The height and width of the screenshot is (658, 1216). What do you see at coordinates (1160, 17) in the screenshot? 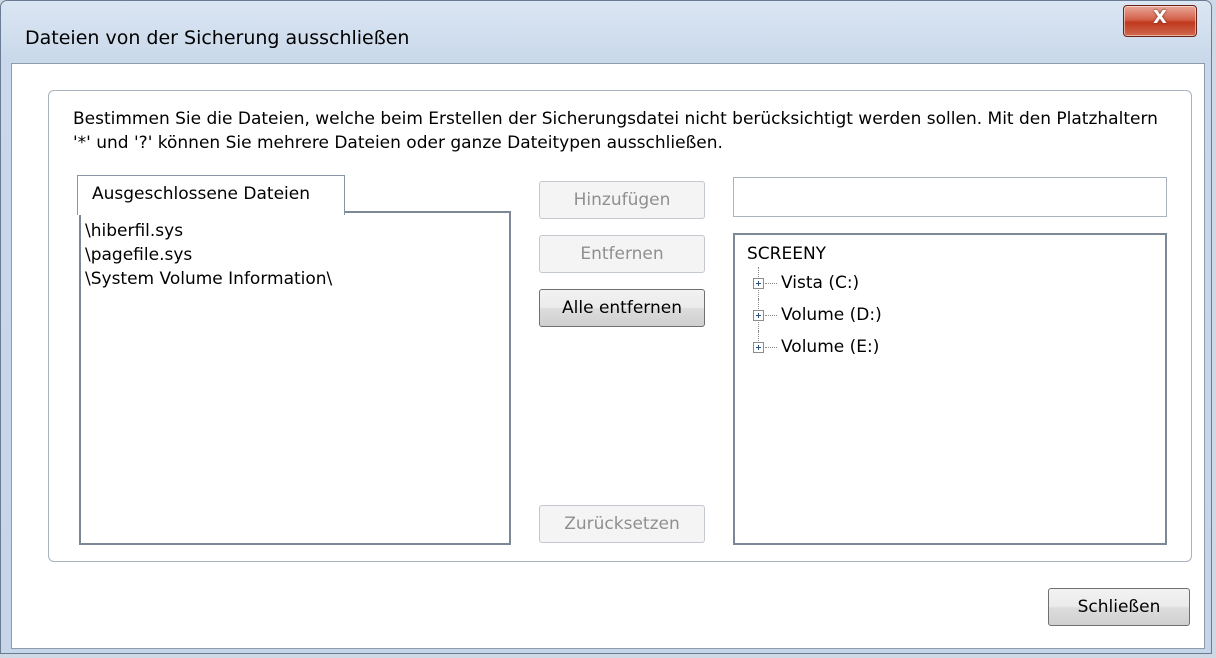
I see `close-icon: X` at bounding box center [1160, 17].